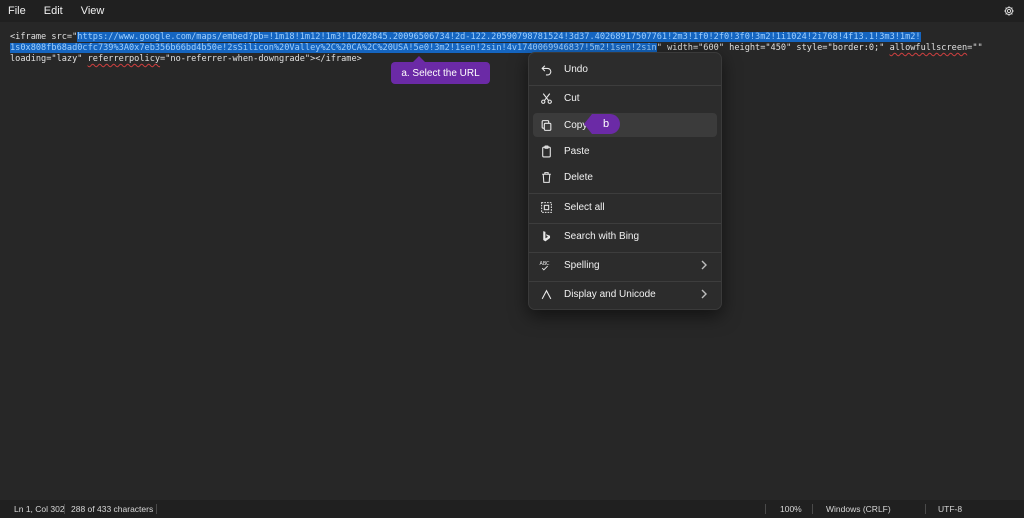 The width and height of the screenshot is (1024, 518). What do you see at coordinates (582, 265) in the screenshot?
I see `context-spelling-label: Spelling` at bounding box center [582, 265].